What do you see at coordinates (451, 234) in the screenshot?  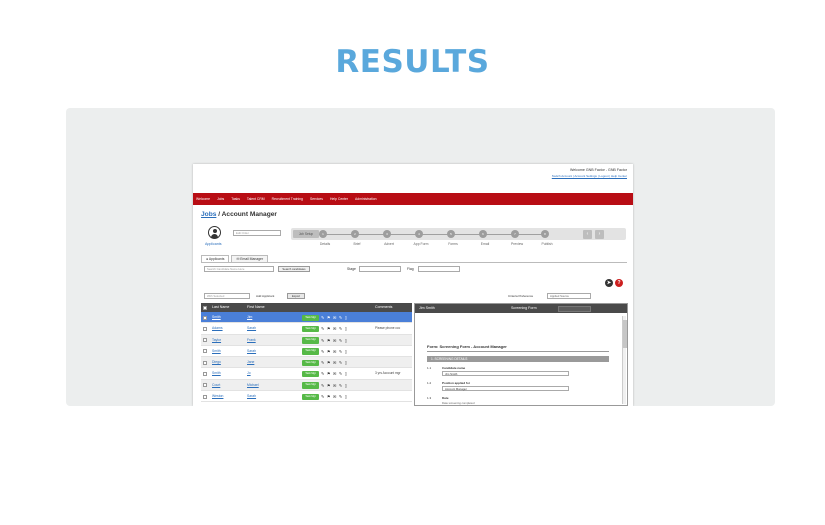 I see `step-5-dot: 5` at bounding box center [451, 234].